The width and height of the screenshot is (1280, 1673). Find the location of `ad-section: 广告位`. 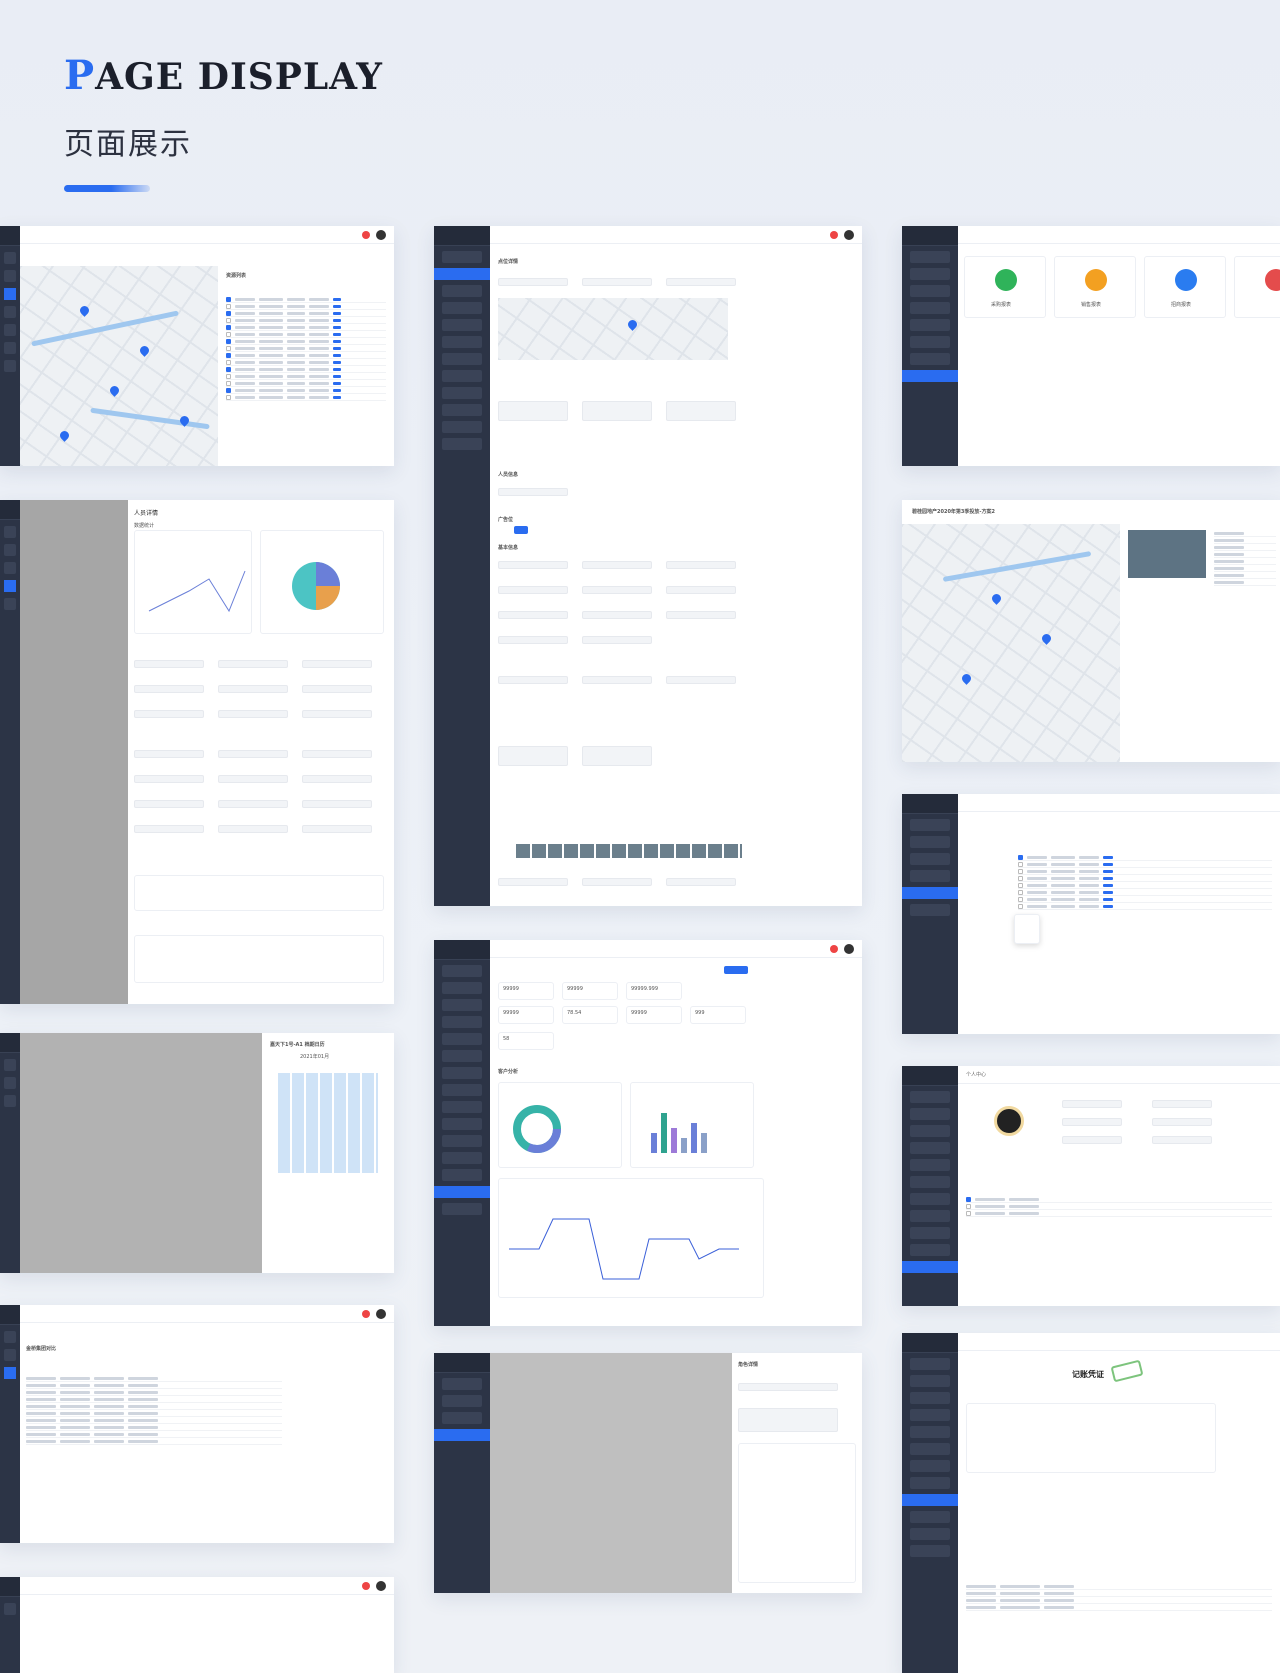

ad-section: 广告位 is located at coordinates (506, 520).